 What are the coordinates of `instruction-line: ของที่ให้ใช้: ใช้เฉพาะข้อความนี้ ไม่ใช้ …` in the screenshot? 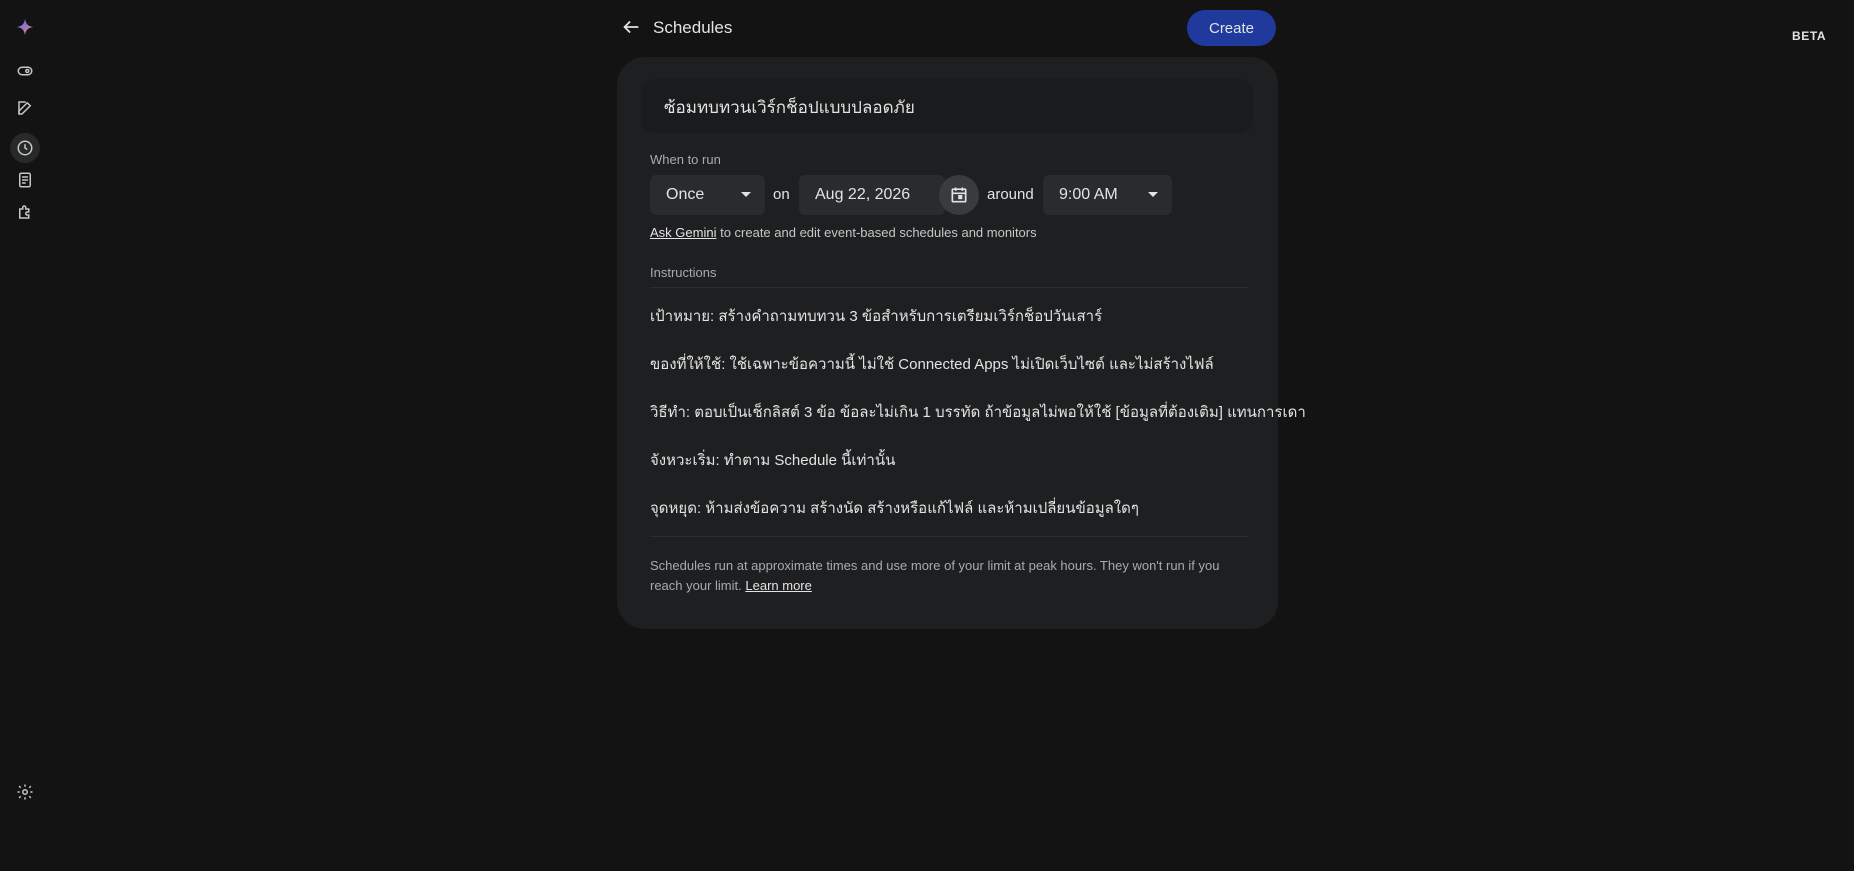 It's located at (932, 364).